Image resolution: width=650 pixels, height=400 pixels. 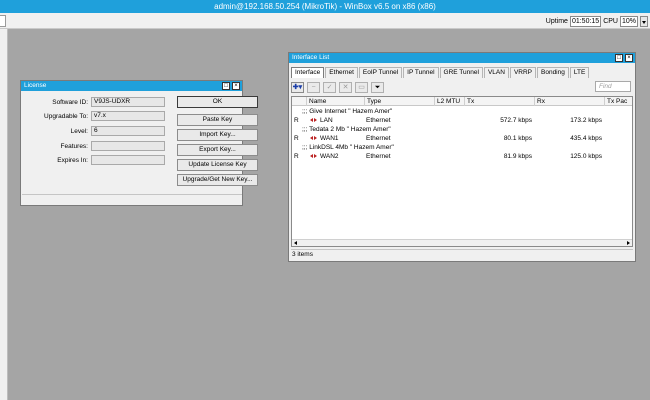 I want to click on update-license-key-button: Update License Key, so click(x=217, y=165).